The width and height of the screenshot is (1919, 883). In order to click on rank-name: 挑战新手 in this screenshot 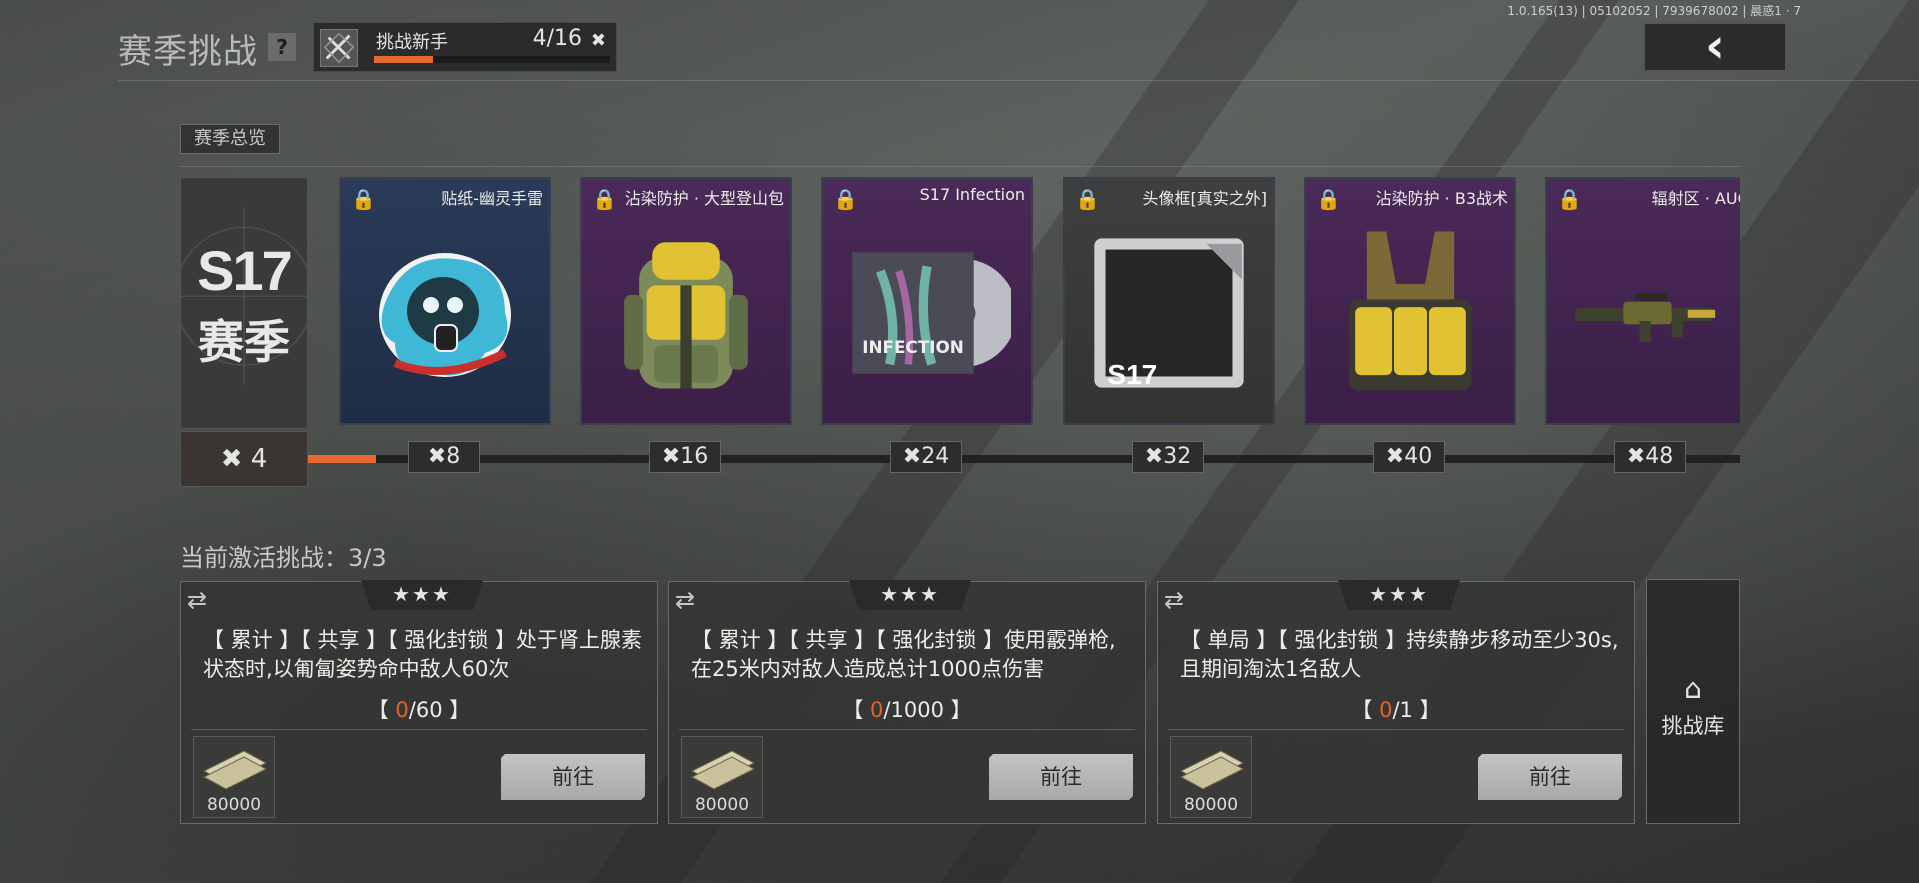, I will do `click(412, 42)`.